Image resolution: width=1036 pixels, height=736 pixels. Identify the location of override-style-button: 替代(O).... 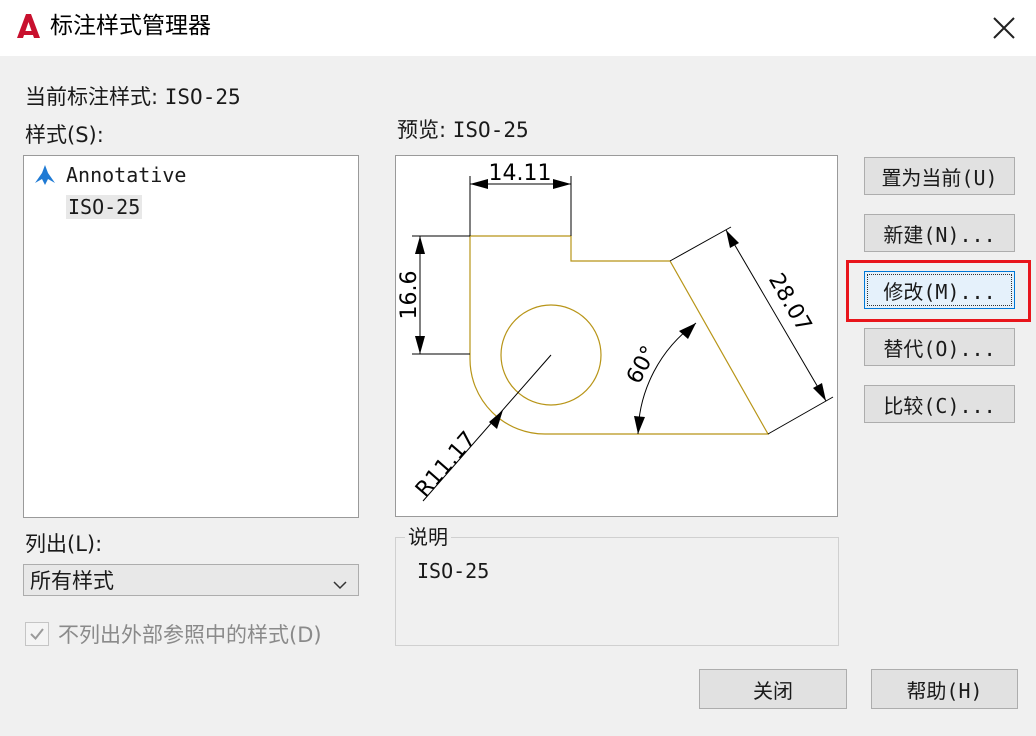
(939, 347).